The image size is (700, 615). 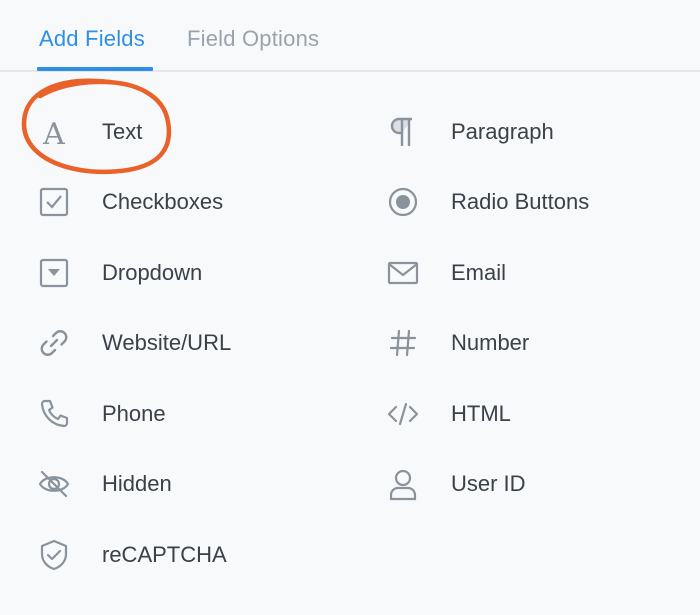 What do you see at coordinates (490, 342) in the screenshot?
I see `field-label: Number` at bounding box center [490, 342].